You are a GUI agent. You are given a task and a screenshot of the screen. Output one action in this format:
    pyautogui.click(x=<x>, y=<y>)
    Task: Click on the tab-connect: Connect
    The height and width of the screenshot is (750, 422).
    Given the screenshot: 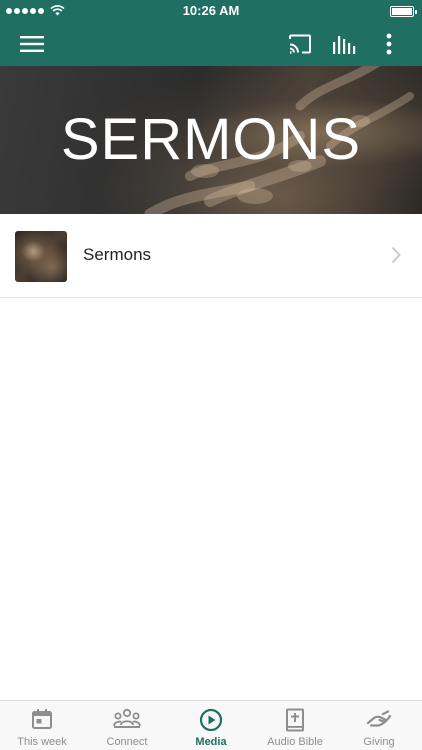 What is the action you would take?
    pyautogui.click(x=127, y=725)
    